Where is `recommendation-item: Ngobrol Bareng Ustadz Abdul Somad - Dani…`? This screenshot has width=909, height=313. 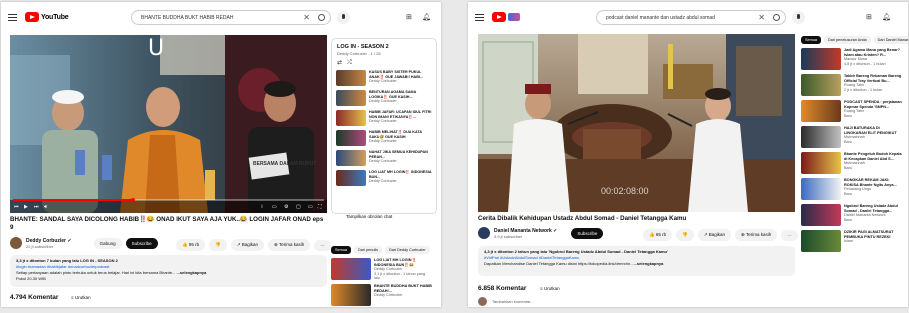 recommendation-item: Ngobrol Bareng Ustadz Abdul Somad - Dani… is located at coordinates (851, 215).